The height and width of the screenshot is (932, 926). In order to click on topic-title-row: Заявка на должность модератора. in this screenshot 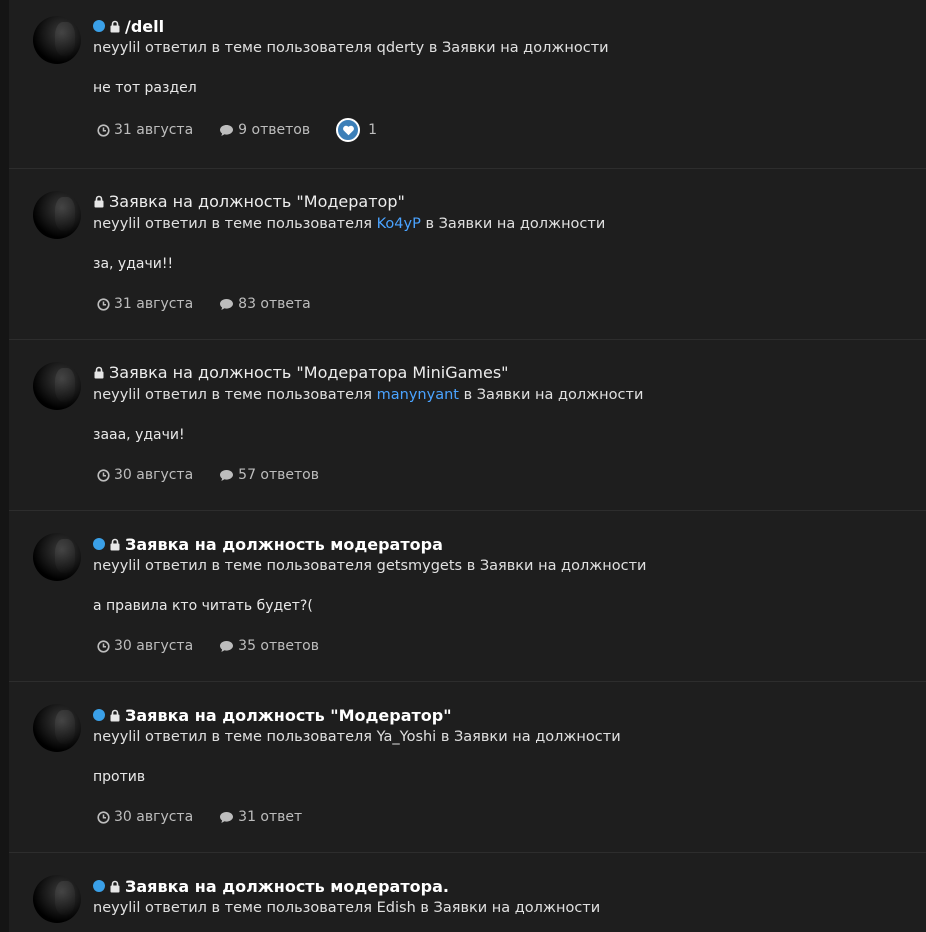, I will do `click(271, 886)`.